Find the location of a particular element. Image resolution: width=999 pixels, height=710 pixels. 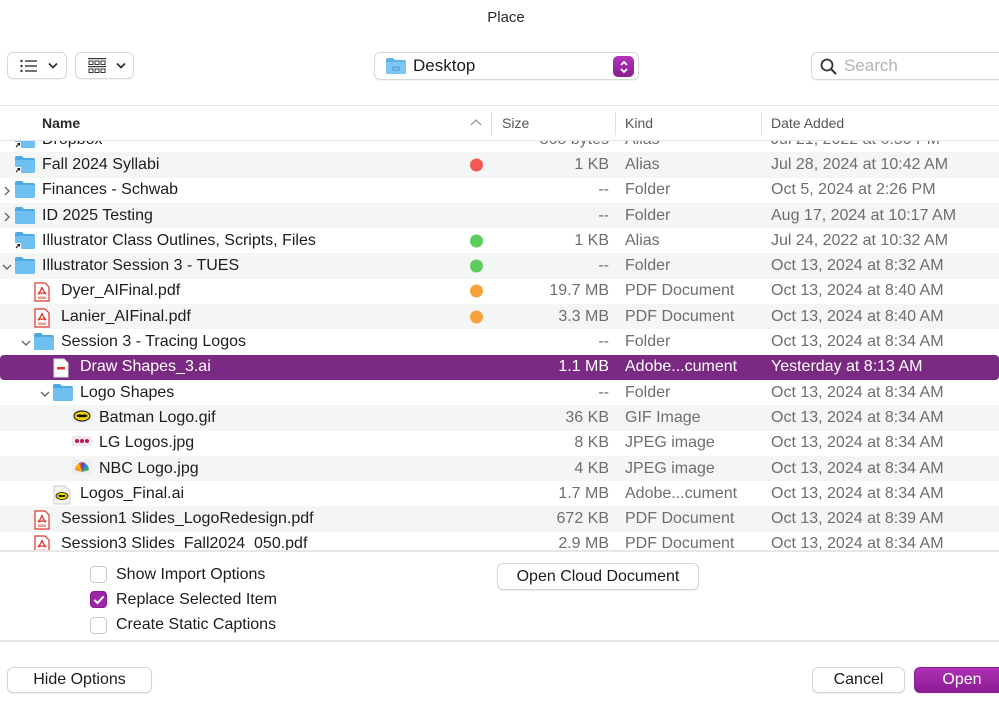

option-create-static-captions: Create Static Captions is located at coordinates (183, 625).